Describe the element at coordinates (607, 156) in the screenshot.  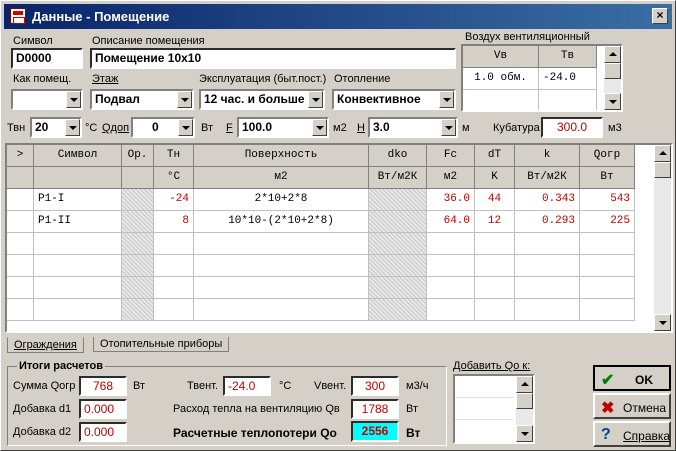
I see `column-header: Qогр` at that location.